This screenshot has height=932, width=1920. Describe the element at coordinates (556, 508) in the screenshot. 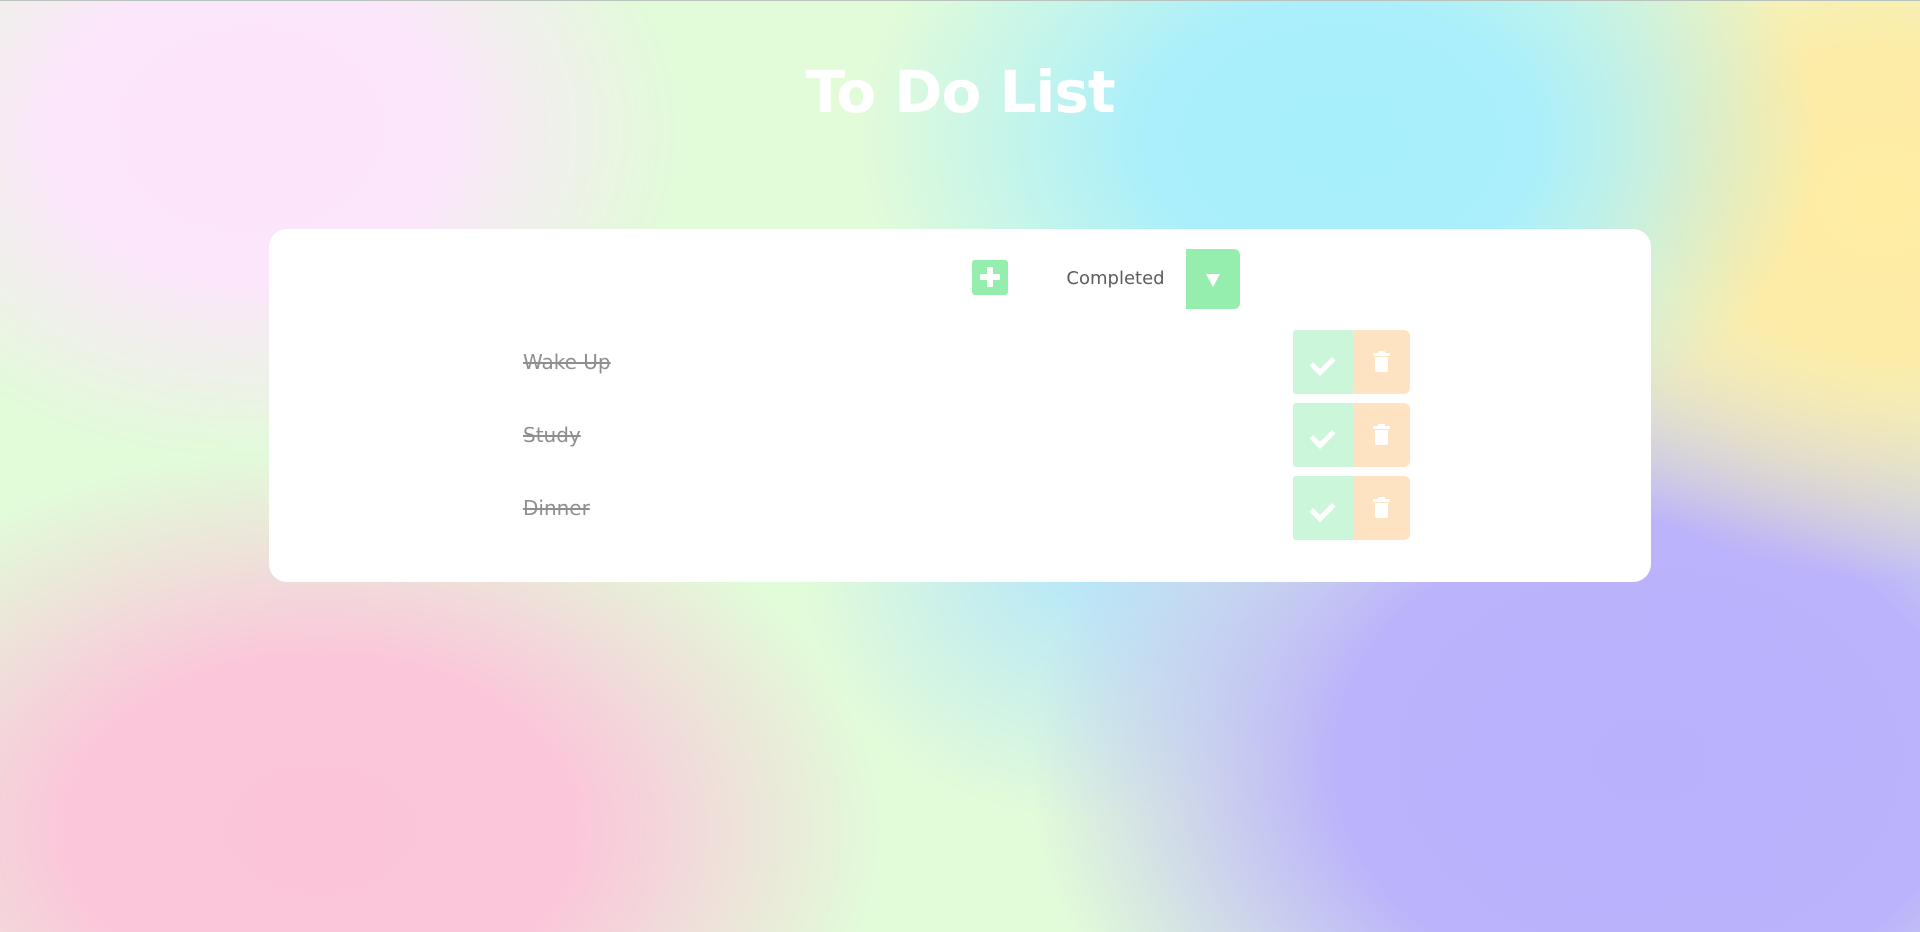

I see `todo-text: Dinner` at that location.